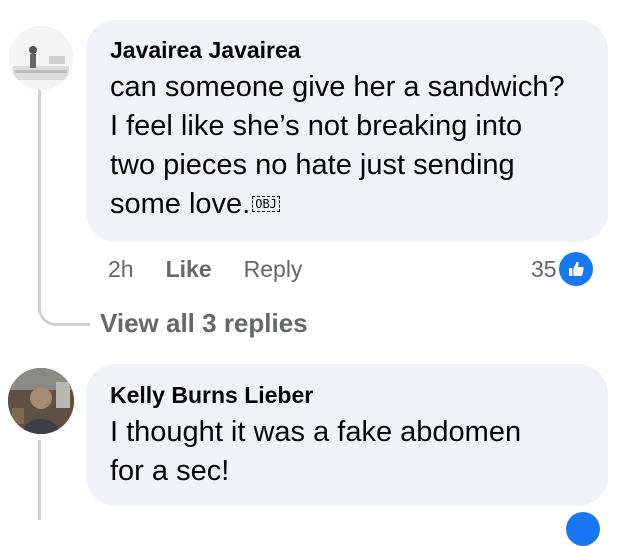 Image resolution: width=634 pixels, height=546 pixels. I want to click on comment-timestamp: 2h, so click(121, 269).